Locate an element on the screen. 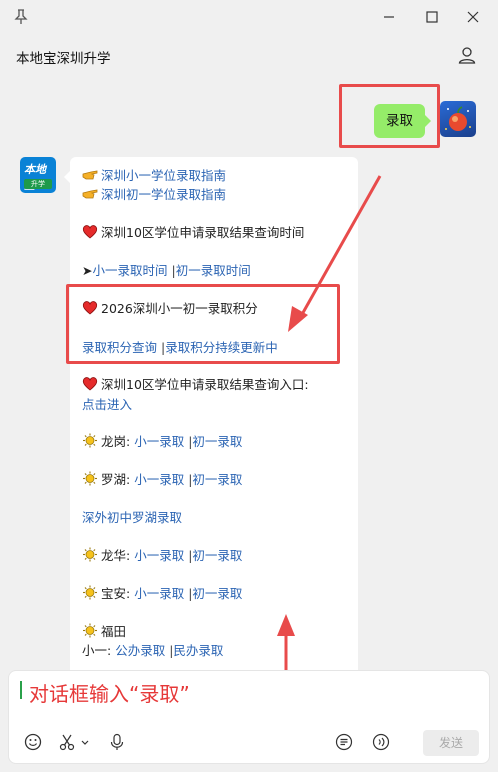 This screenshot has height=772, width=498. chat-title: 本地宝深圳升学 is located at coordinates (63, 59).